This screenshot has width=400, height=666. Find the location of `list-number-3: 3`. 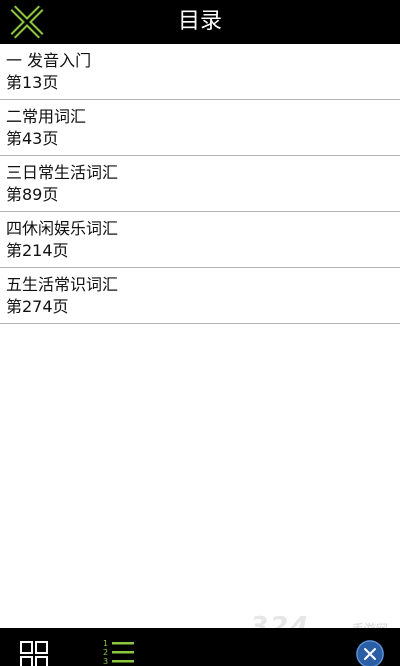

list-number-3: 3 is located at coordinates (105, 661).